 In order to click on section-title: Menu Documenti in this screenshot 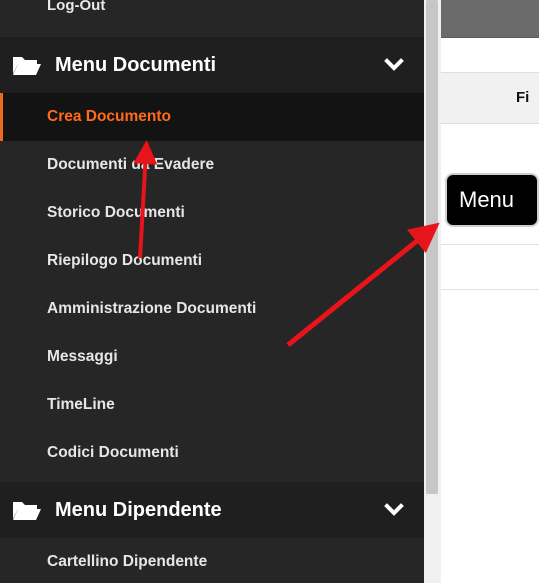, I will do `click(136, 65)`.